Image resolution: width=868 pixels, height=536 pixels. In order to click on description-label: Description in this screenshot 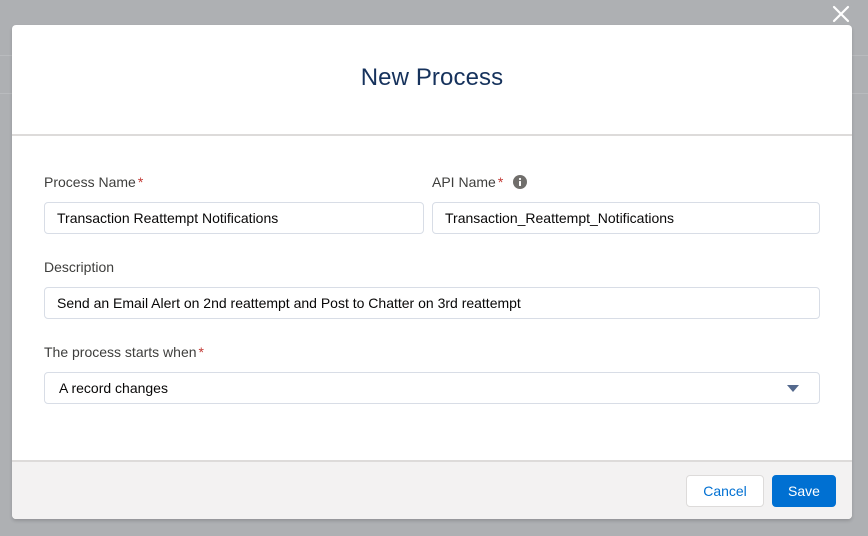, I will do `click(79, 267)`.